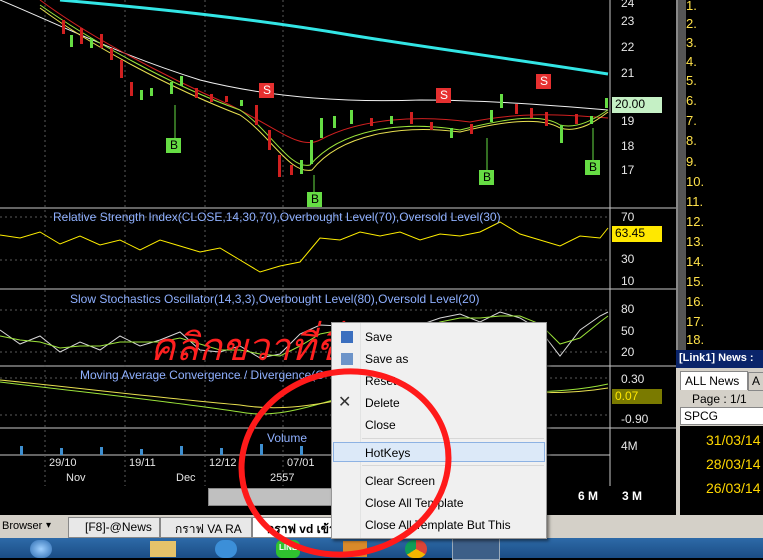 The height and width of the screenshot is (560, 763). What do you see at coordinates (628, 121) in the screenshot?
I see `price-tick: 19` at bounding box center [628, 121].